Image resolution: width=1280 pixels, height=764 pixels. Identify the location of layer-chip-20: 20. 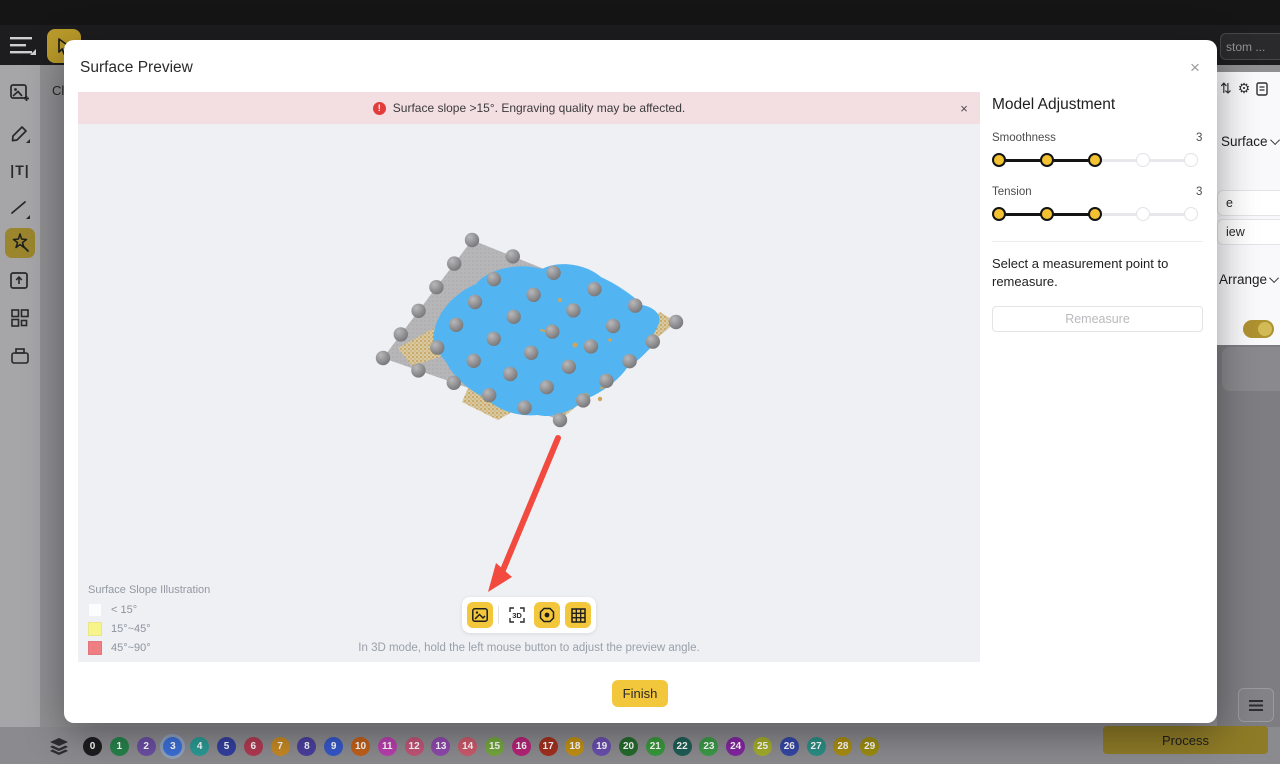
(628, 746).